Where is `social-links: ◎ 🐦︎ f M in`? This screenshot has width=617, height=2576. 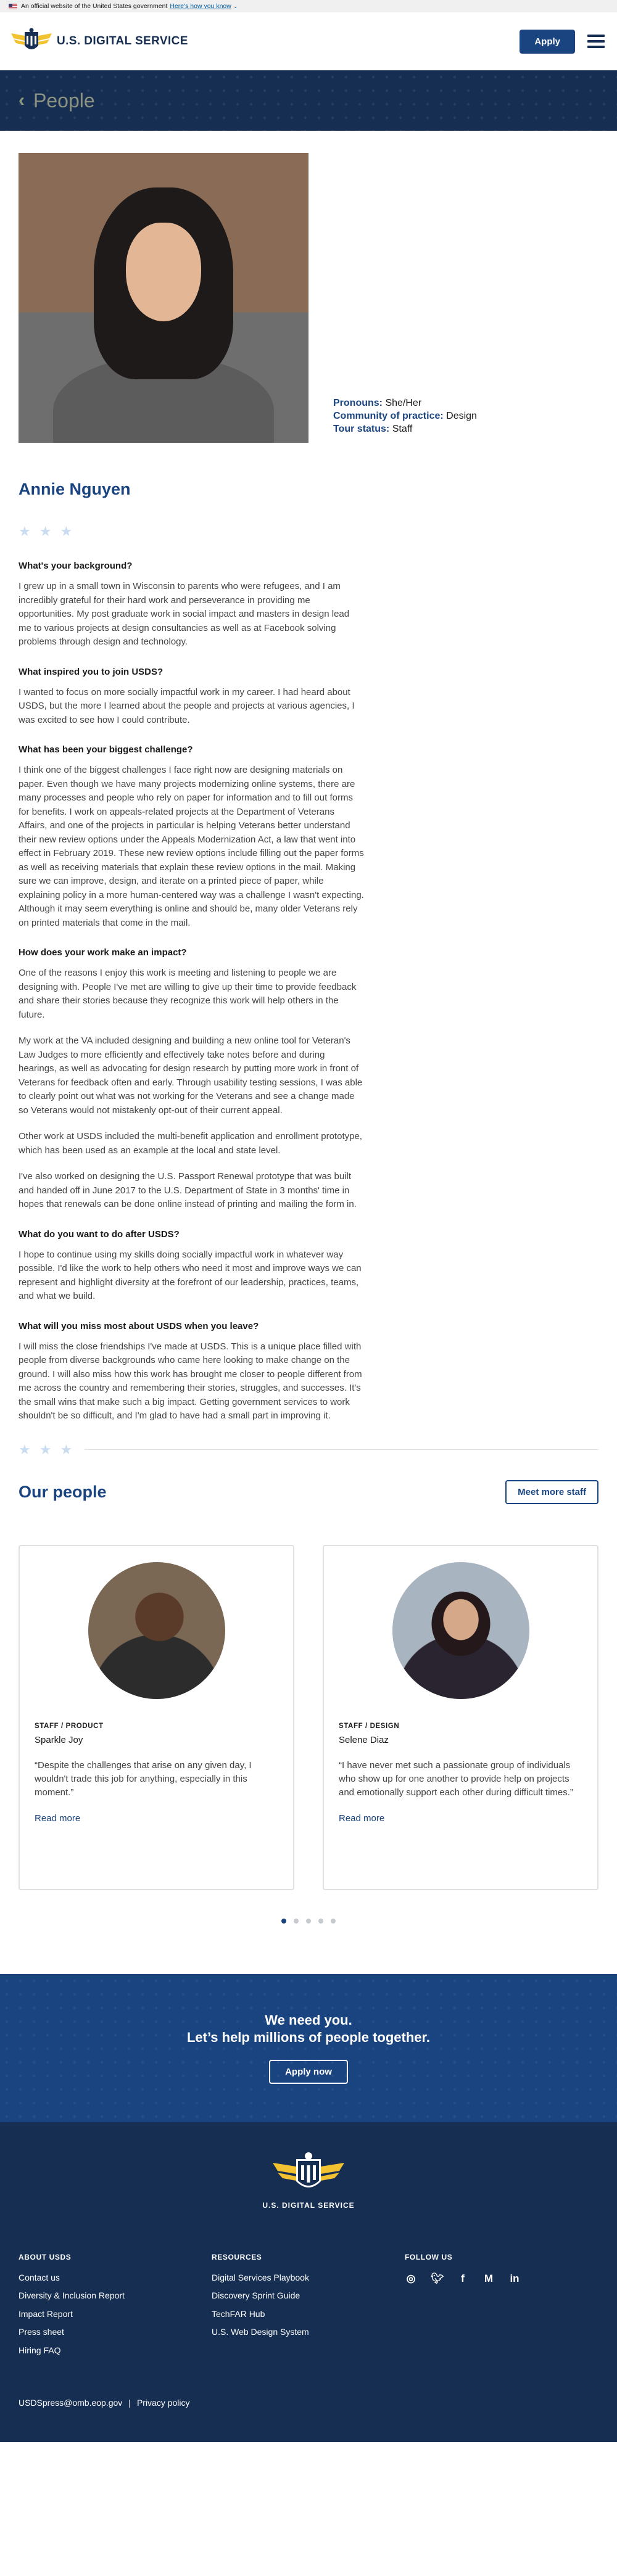
social-links: ◎ 🐦︎ f M in is located at coordinates (501, 2279).